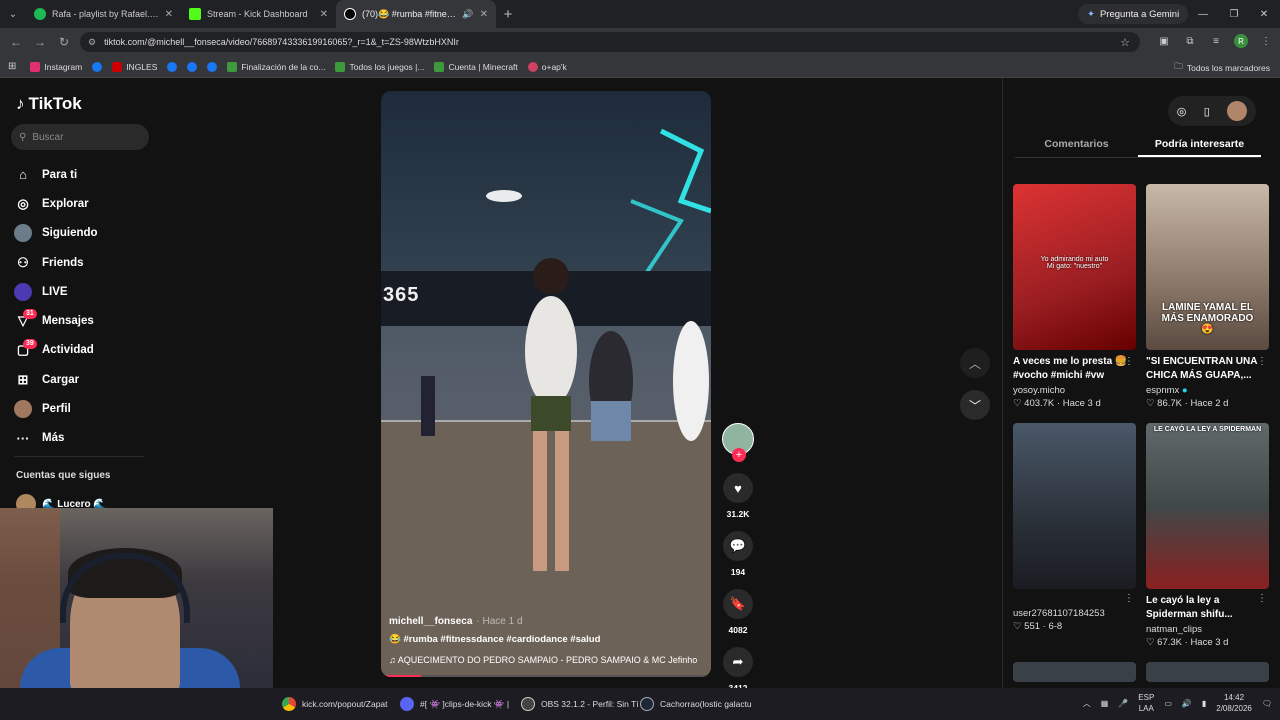 This screenshot has height=720, width=1280. Describe the element at coordinates (1237, 111) in the screenshot. I see `user-avatar` at that location.